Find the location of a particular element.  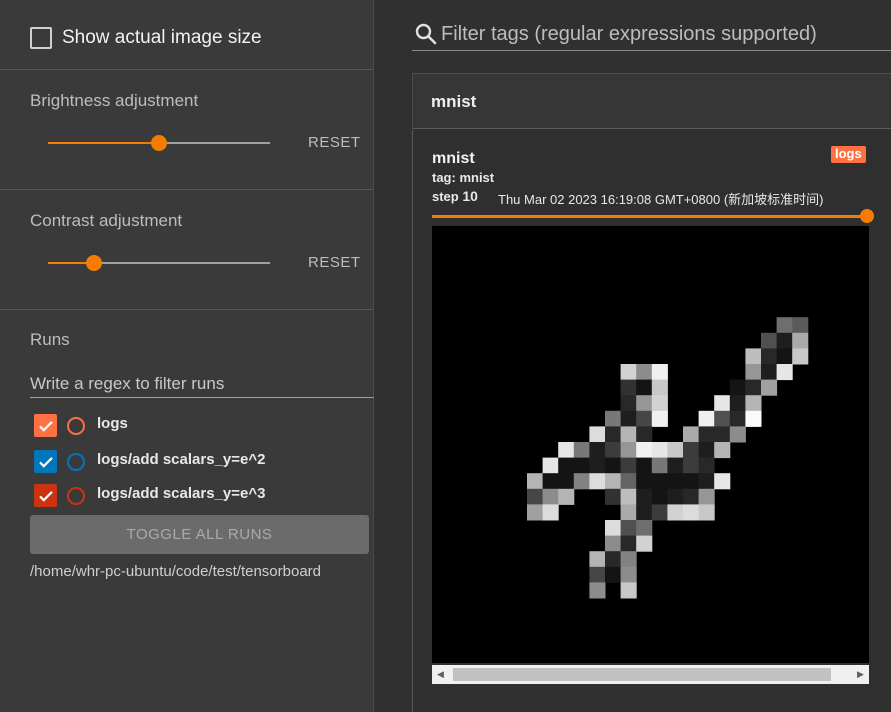

run-filter-input is located at coordinates (202, 384).